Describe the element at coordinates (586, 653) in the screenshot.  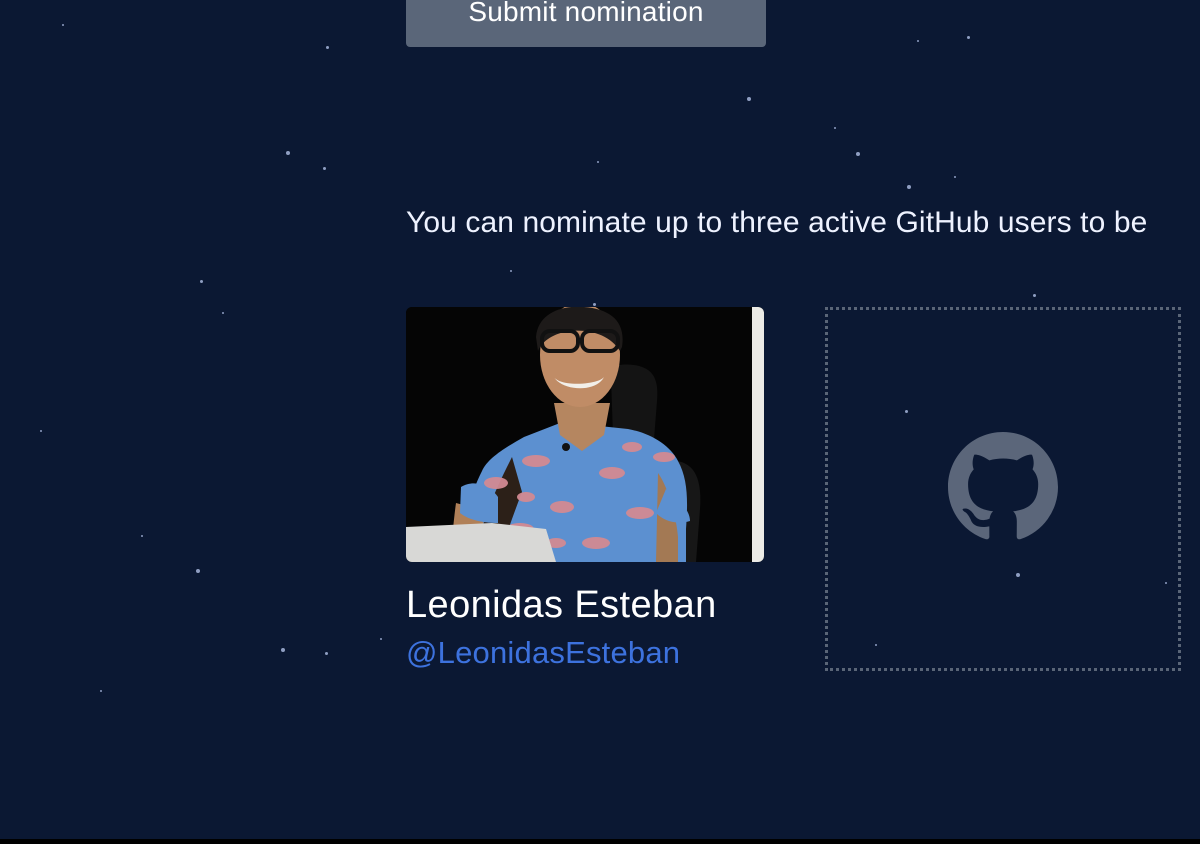
I see `nominee-handle-link: @LeonidasEsteban` at that location.